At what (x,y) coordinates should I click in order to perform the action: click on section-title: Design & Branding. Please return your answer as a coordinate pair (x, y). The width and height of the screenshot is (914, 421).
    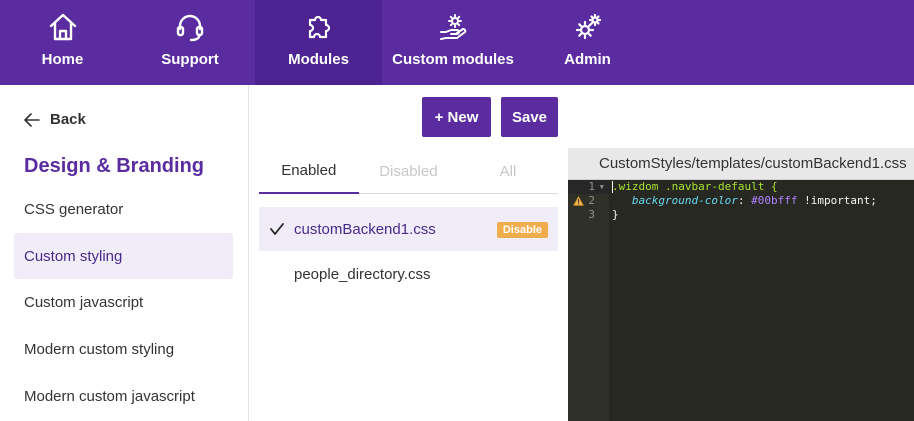
    Looking at the image, I should click on (114, 166).